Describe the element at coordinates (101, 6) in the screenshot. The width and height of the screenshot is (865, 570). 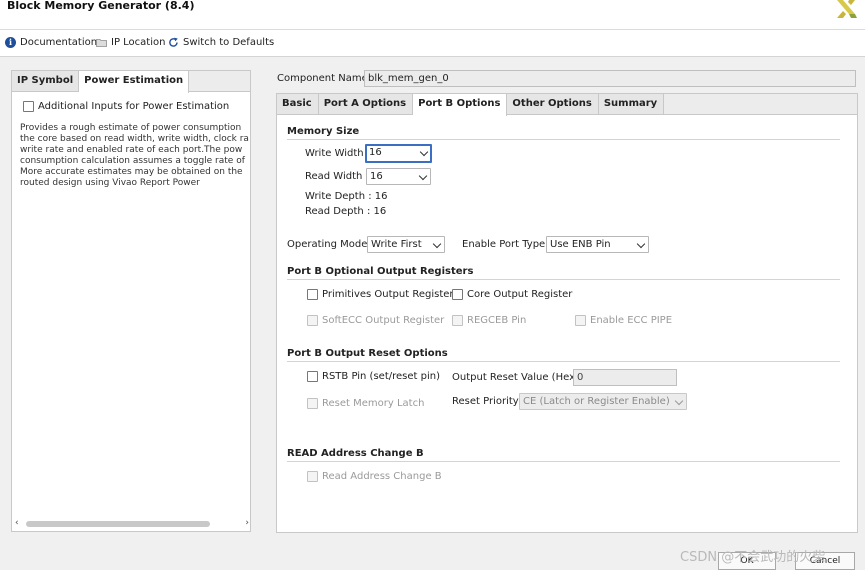
I see `window-title: Block Memory Generator (8.4)` at that location.